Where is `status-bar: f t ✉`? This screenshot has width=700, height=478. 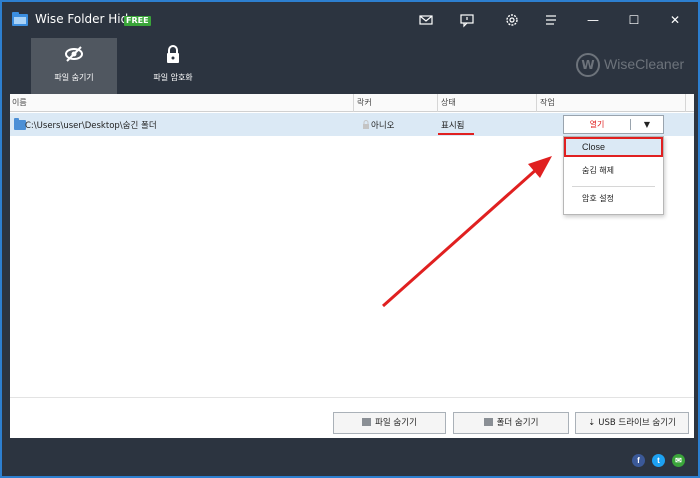
status-bar: f t ✉ is located at coordinates (350, 461).